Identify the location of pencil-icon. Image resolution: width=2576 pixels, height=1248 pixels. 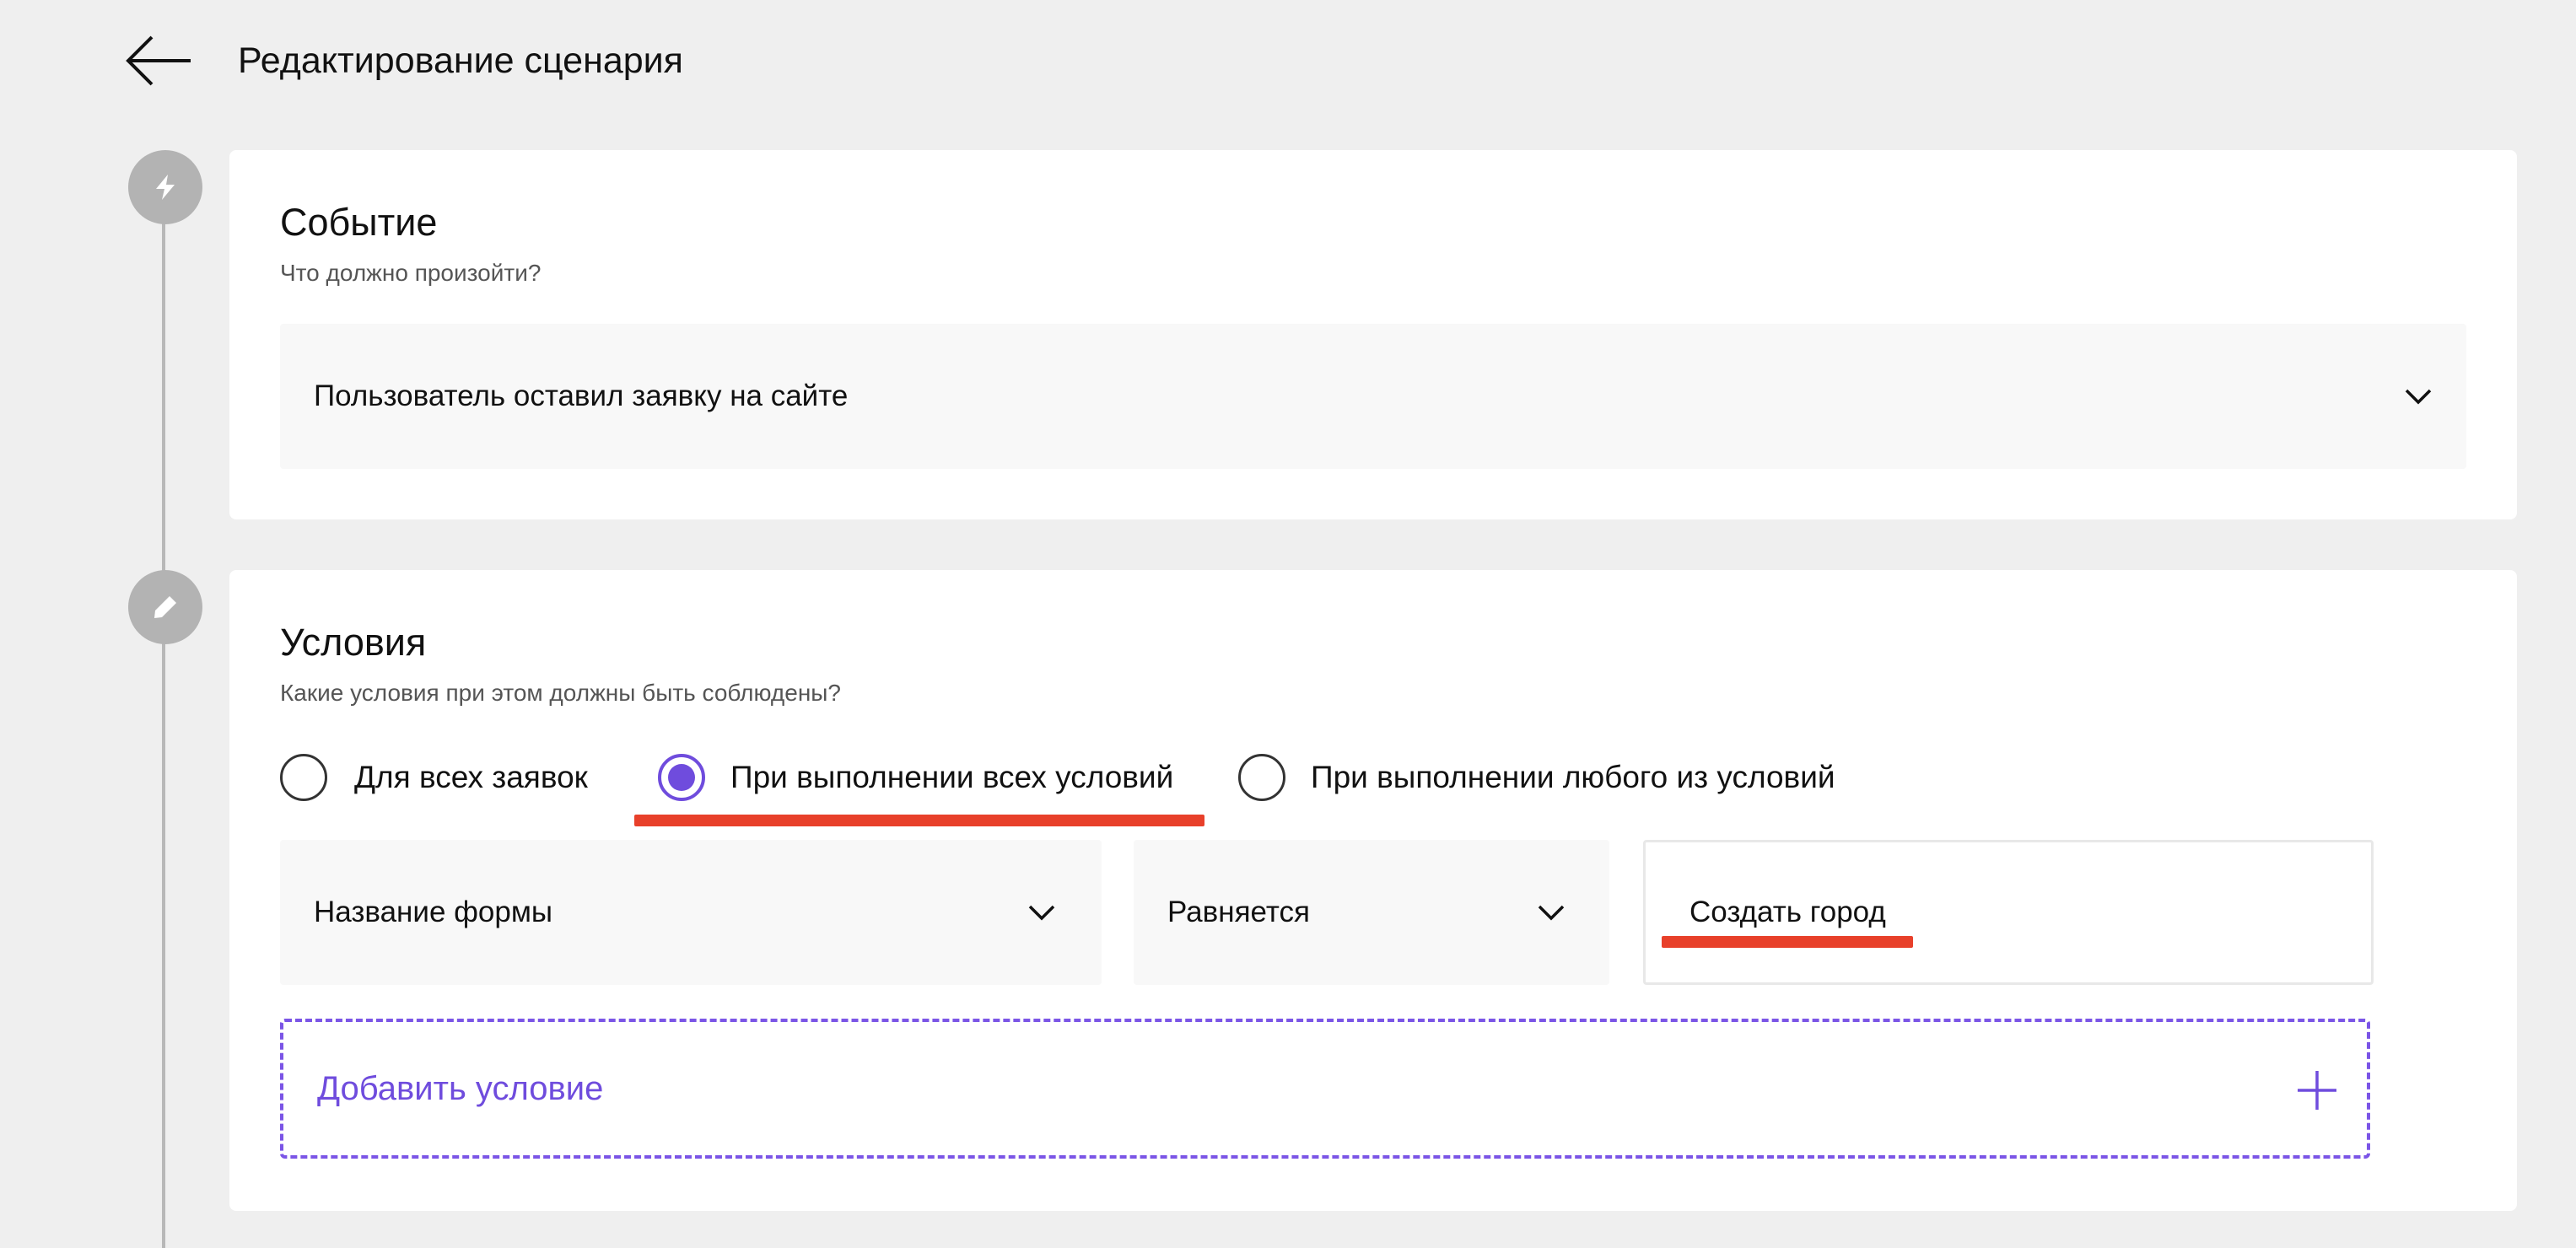
(165, 607).